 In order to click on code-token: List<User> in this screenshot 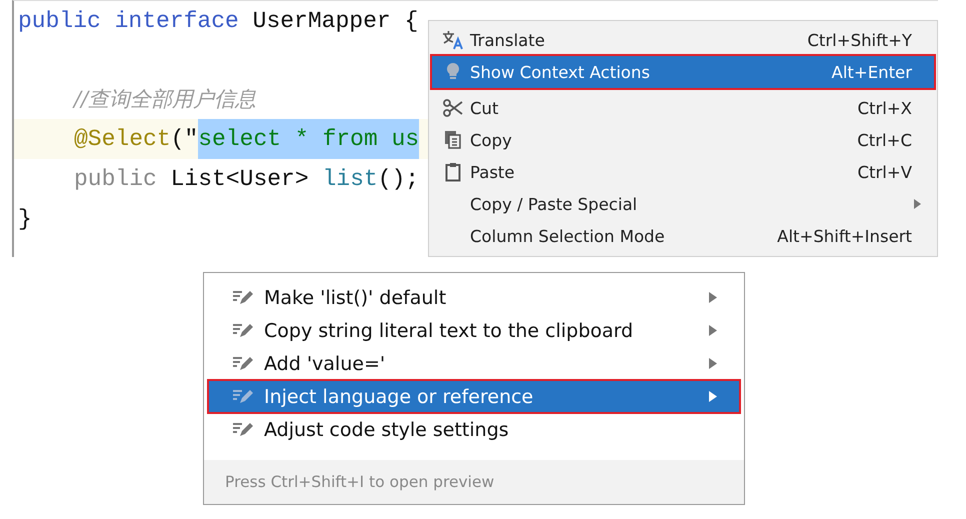, I will do `click(240, 179)`.